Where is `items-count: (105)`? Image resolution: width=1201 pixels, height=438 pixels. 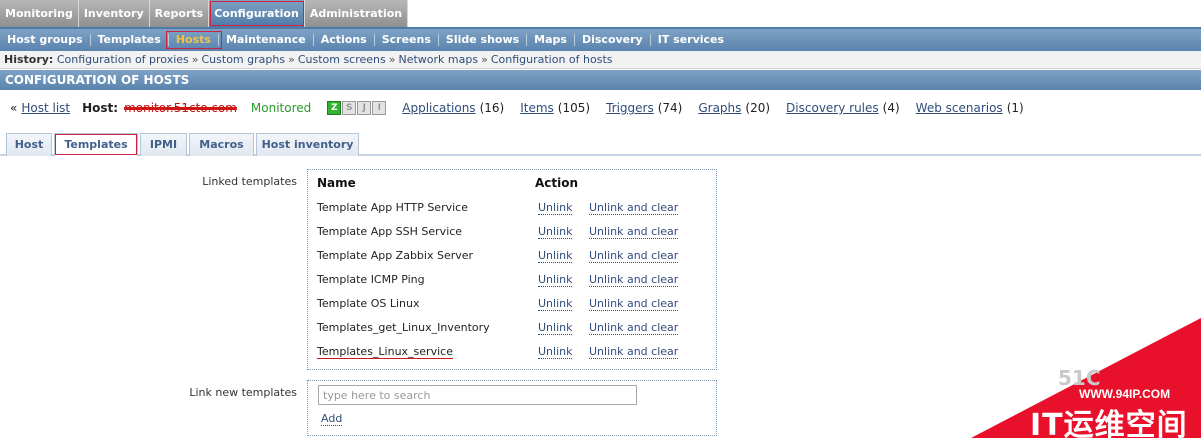 items-count: (105) is located at coordinates (574, 108).